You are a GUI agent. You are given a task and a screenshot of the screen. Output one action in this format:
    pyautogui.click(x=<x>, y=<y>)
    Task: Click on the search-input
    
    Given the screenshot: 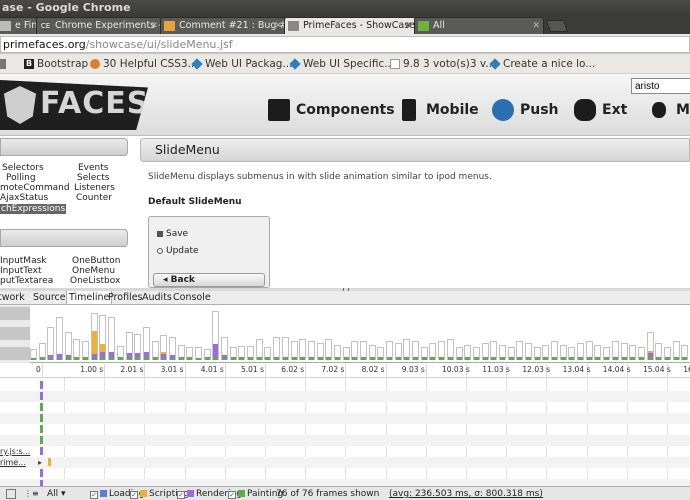 What is the action you would take?
    pyautogui.click(x=660, y=86)
    